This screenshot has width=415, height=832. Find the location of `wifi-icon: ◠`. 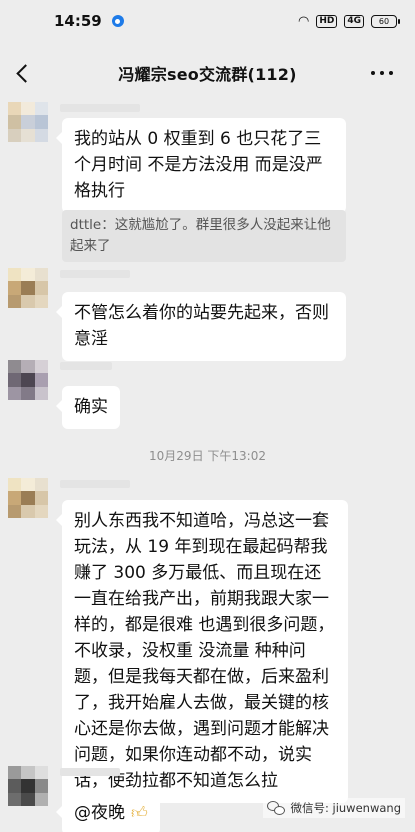

wifi-icon: ◠ is located at coordinates (303, 21).